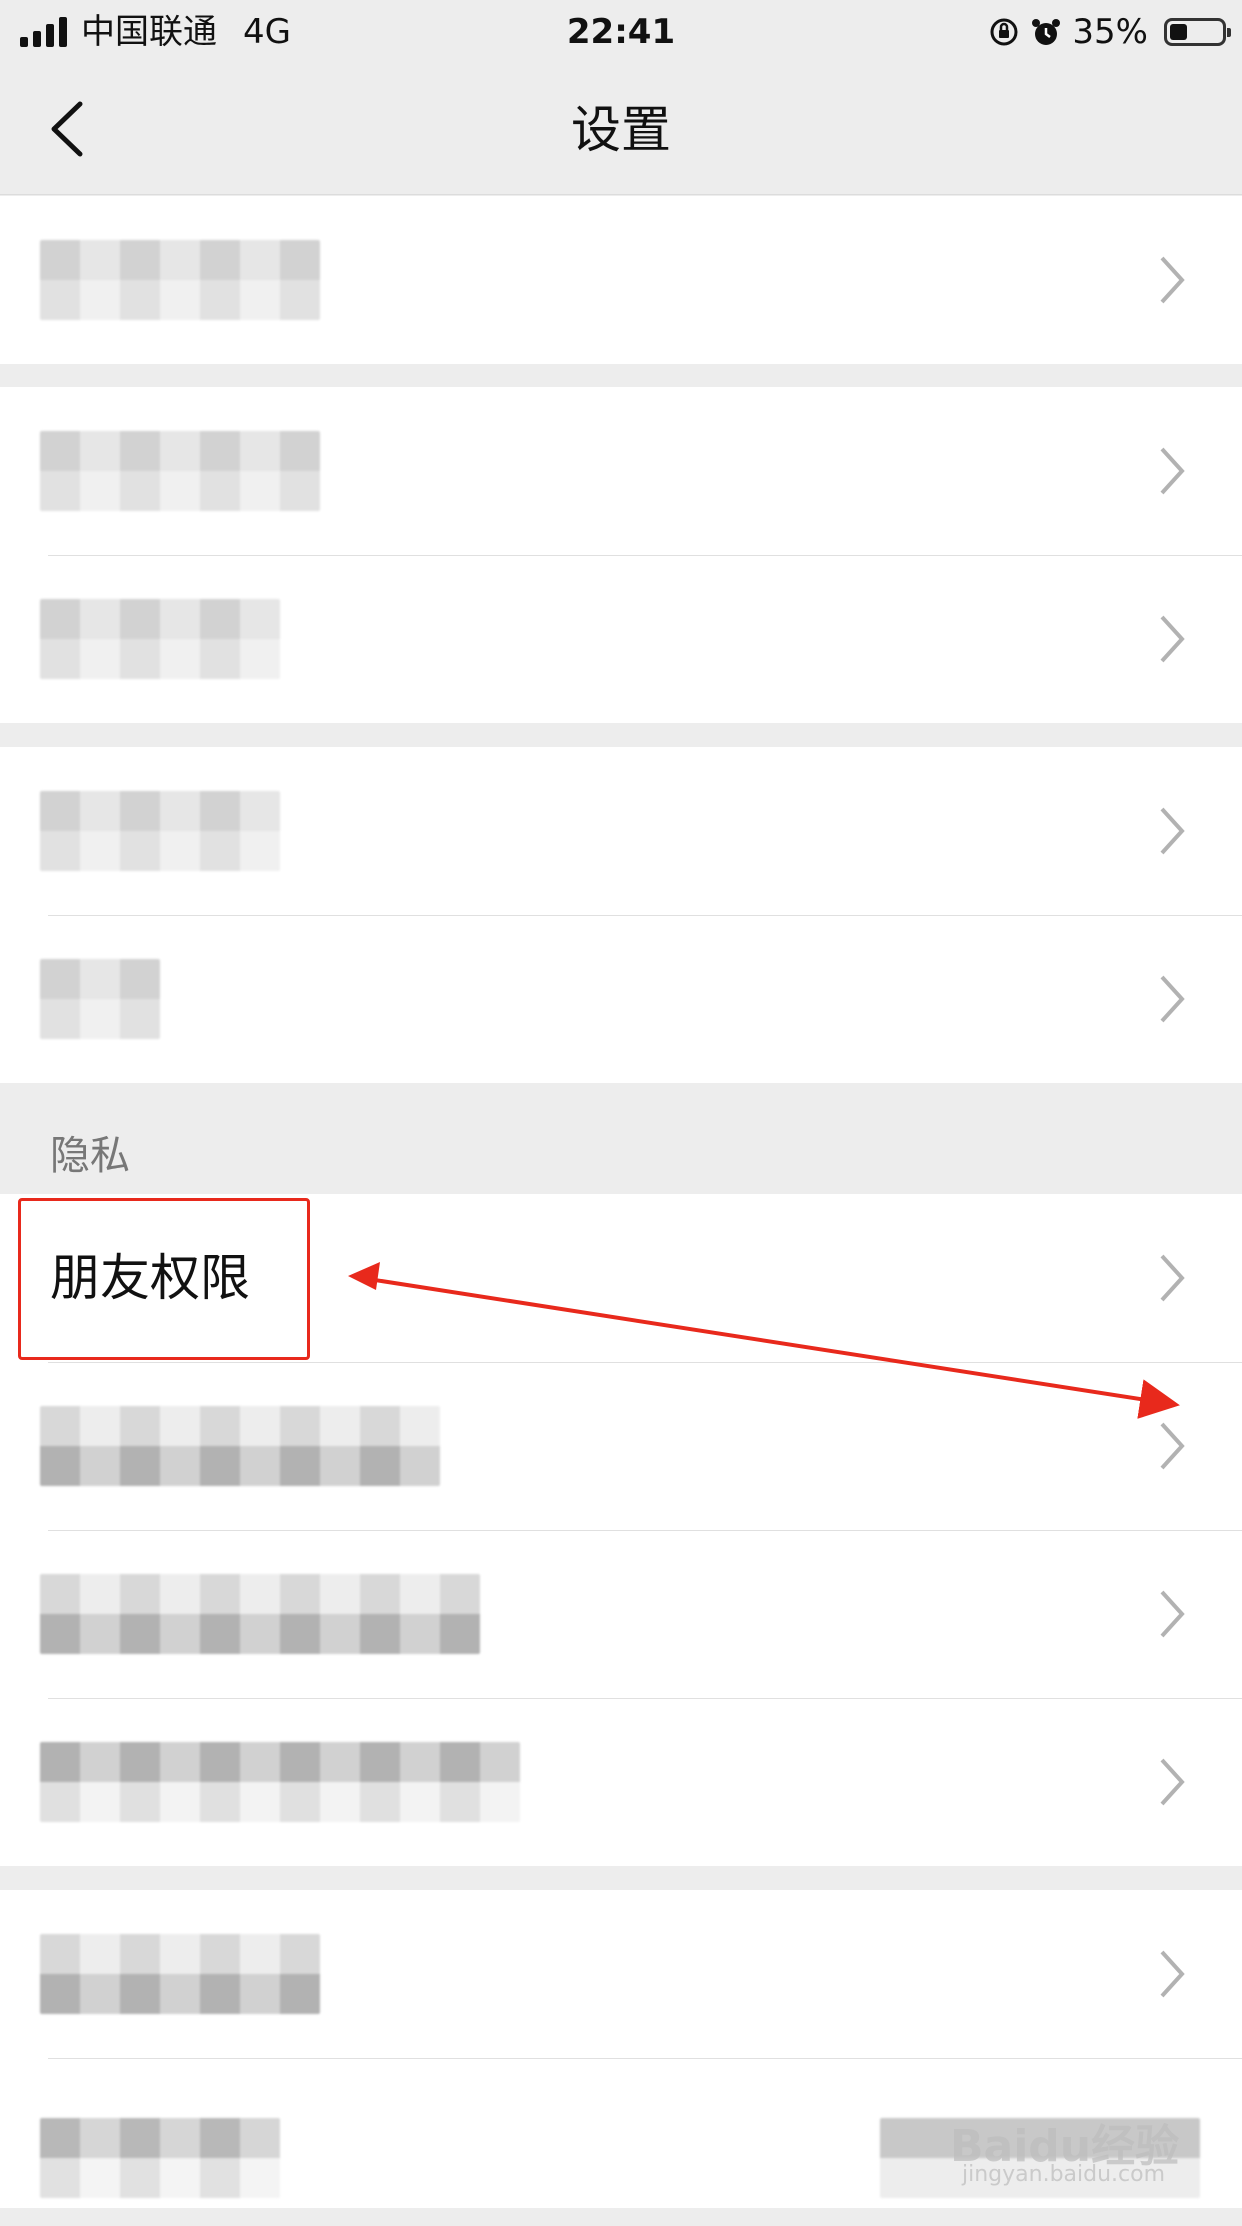 The image size is (1242, 2226). What do you see at coordinates (621, 31) in the screenshot?
I see `status-bar: 中国联通 4G 22:41 35%` at bounding box center [621, 31].